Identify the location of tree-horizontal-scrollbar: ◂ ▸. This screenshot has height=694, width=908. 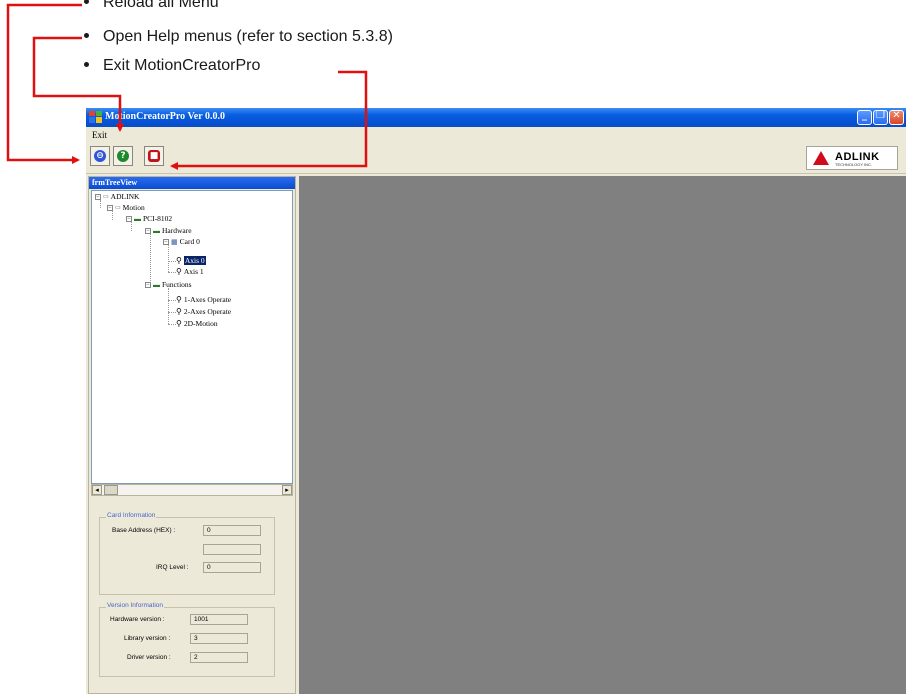
(192, 490).